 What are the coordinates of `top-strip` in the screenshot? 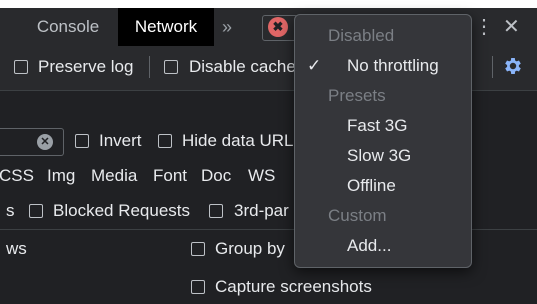 It's located at (268, 4).